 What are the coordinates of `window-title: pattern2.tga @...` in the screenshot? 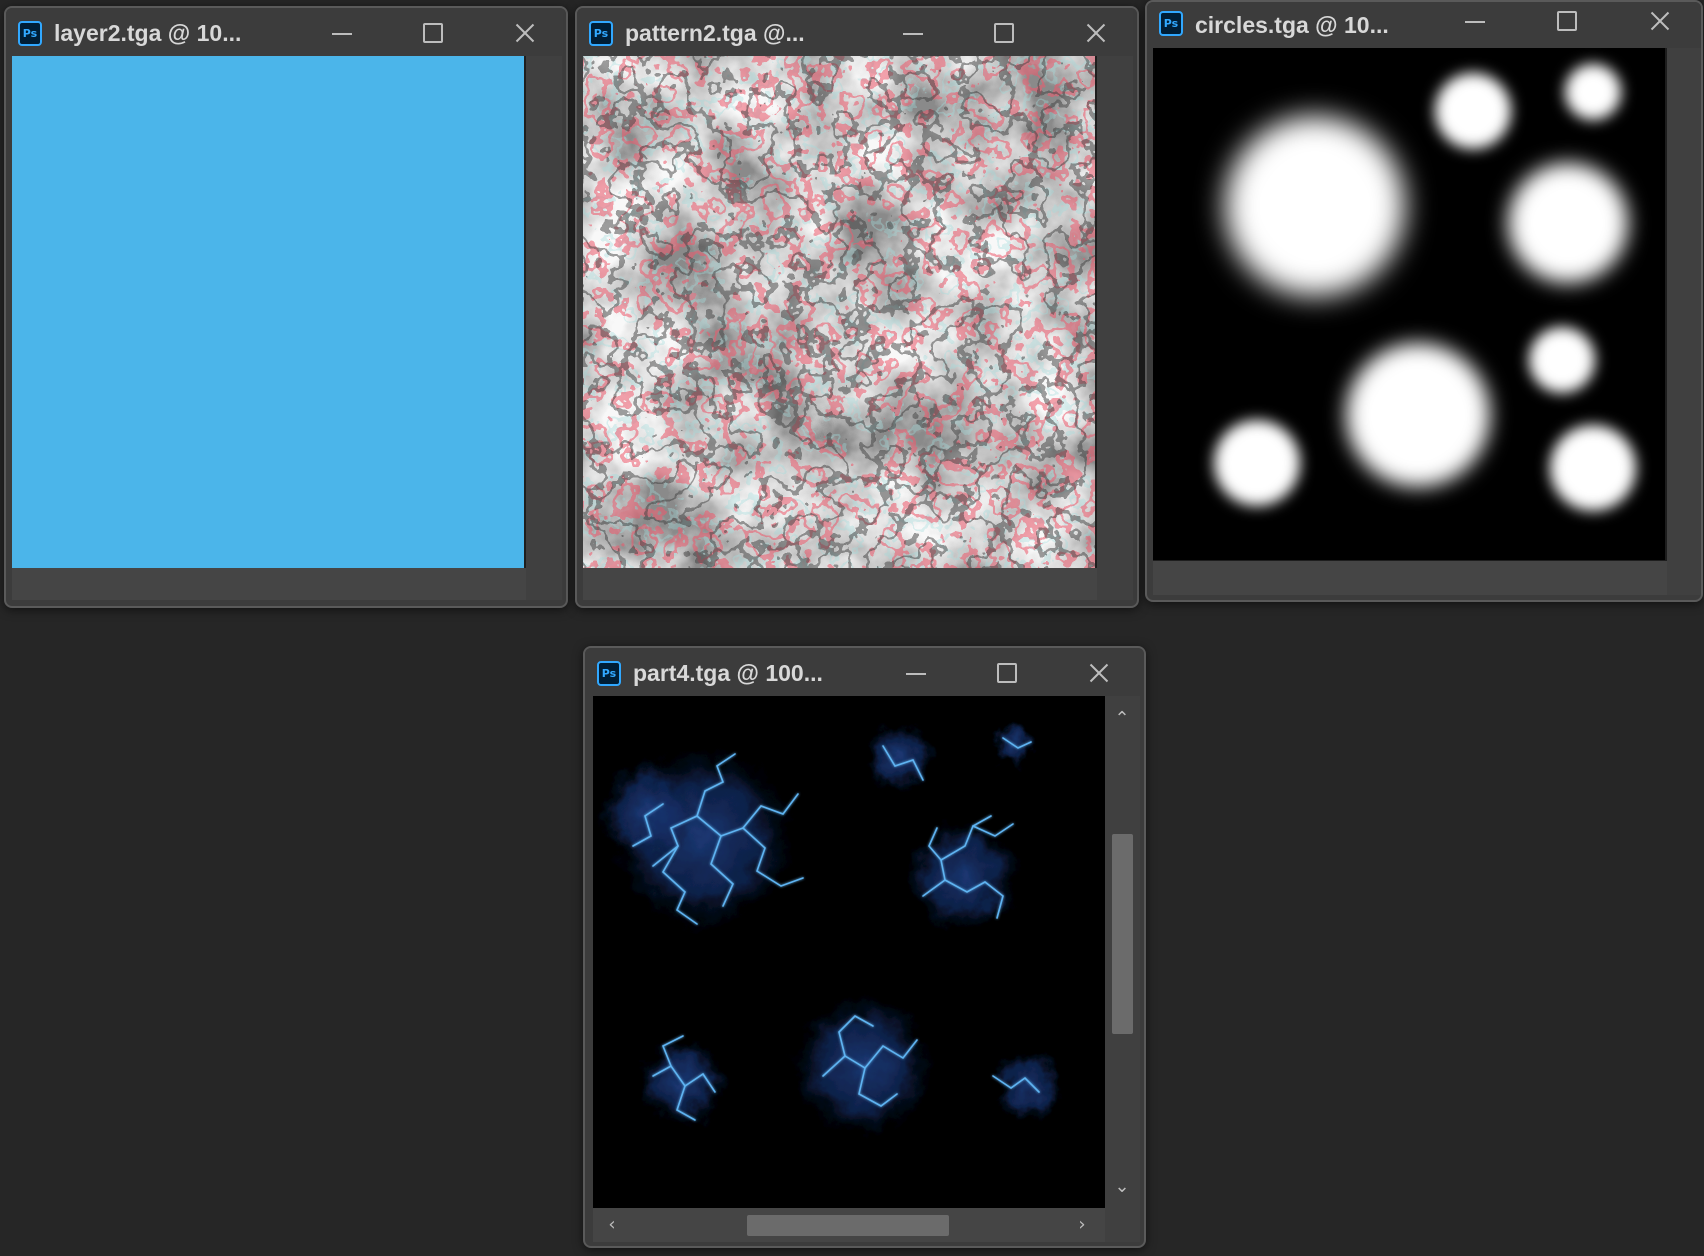 It's located at (715, 33).